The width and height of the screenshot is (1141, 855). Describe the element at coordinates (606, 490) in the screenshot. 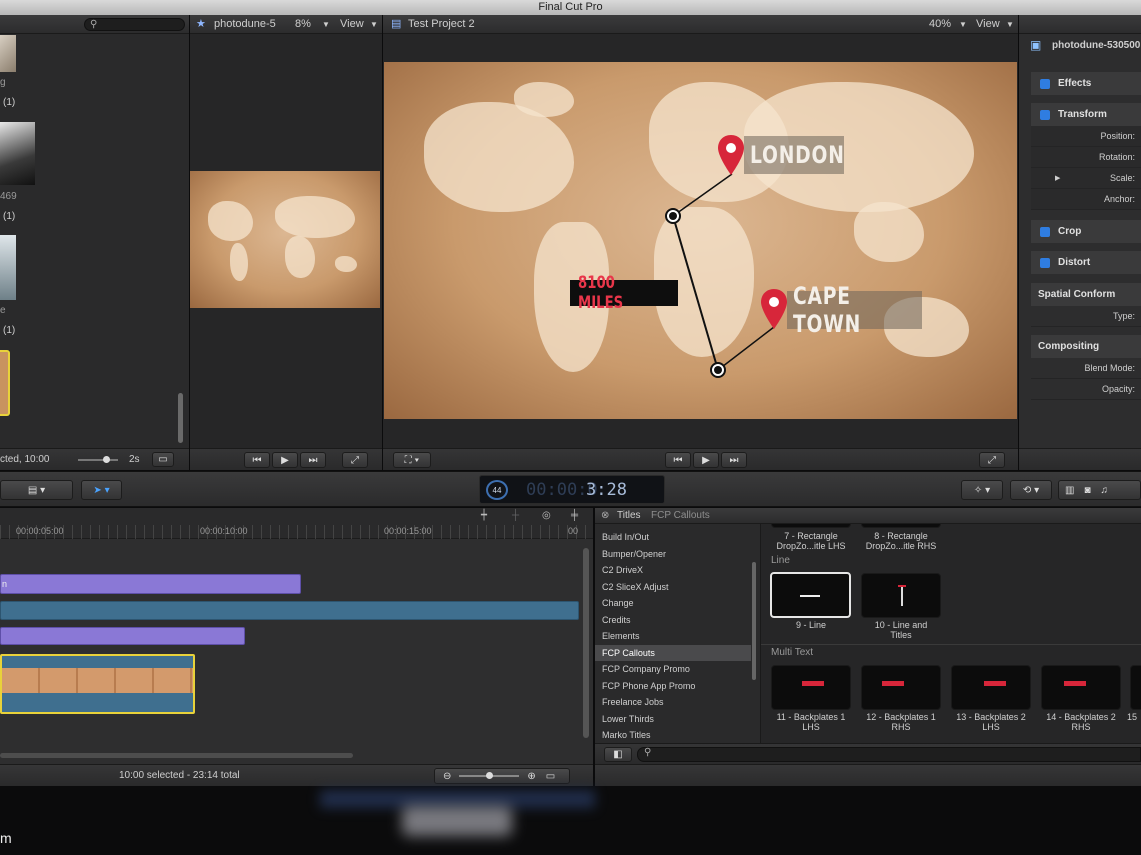

I see `timecode-display: 3:28` at that location.